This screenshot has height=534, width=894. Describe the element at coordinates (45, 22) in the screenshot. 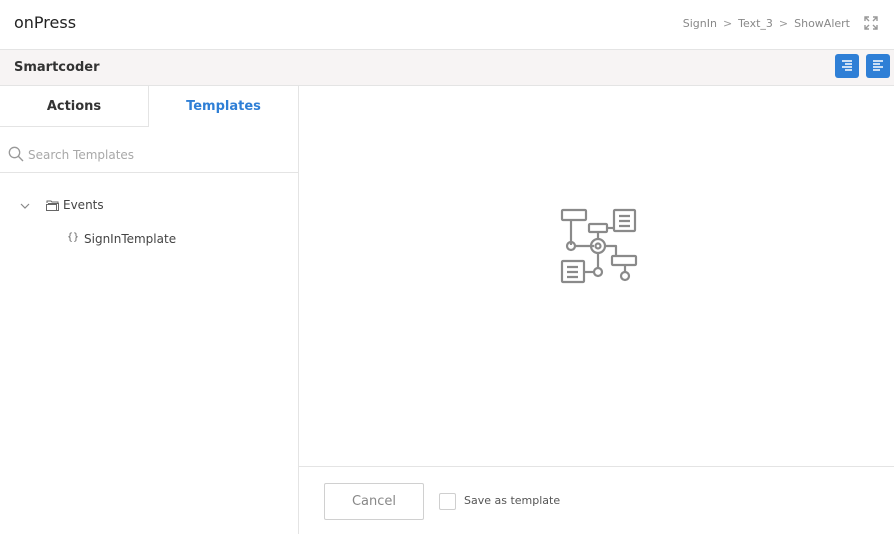

I see `page-title: onPress` at that location.